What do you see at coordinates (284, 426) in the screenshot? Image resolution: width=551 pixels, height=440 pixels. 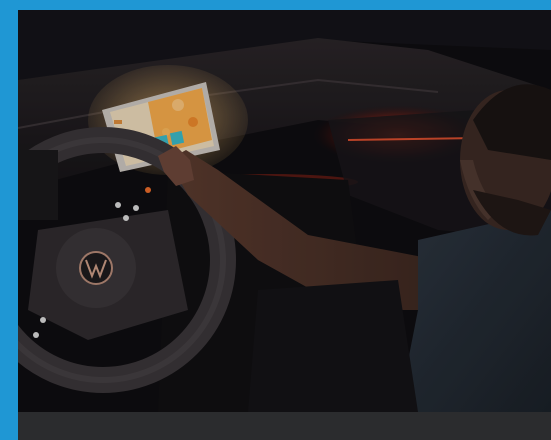 I see `caption-bar` at bounding box center [284, 426].